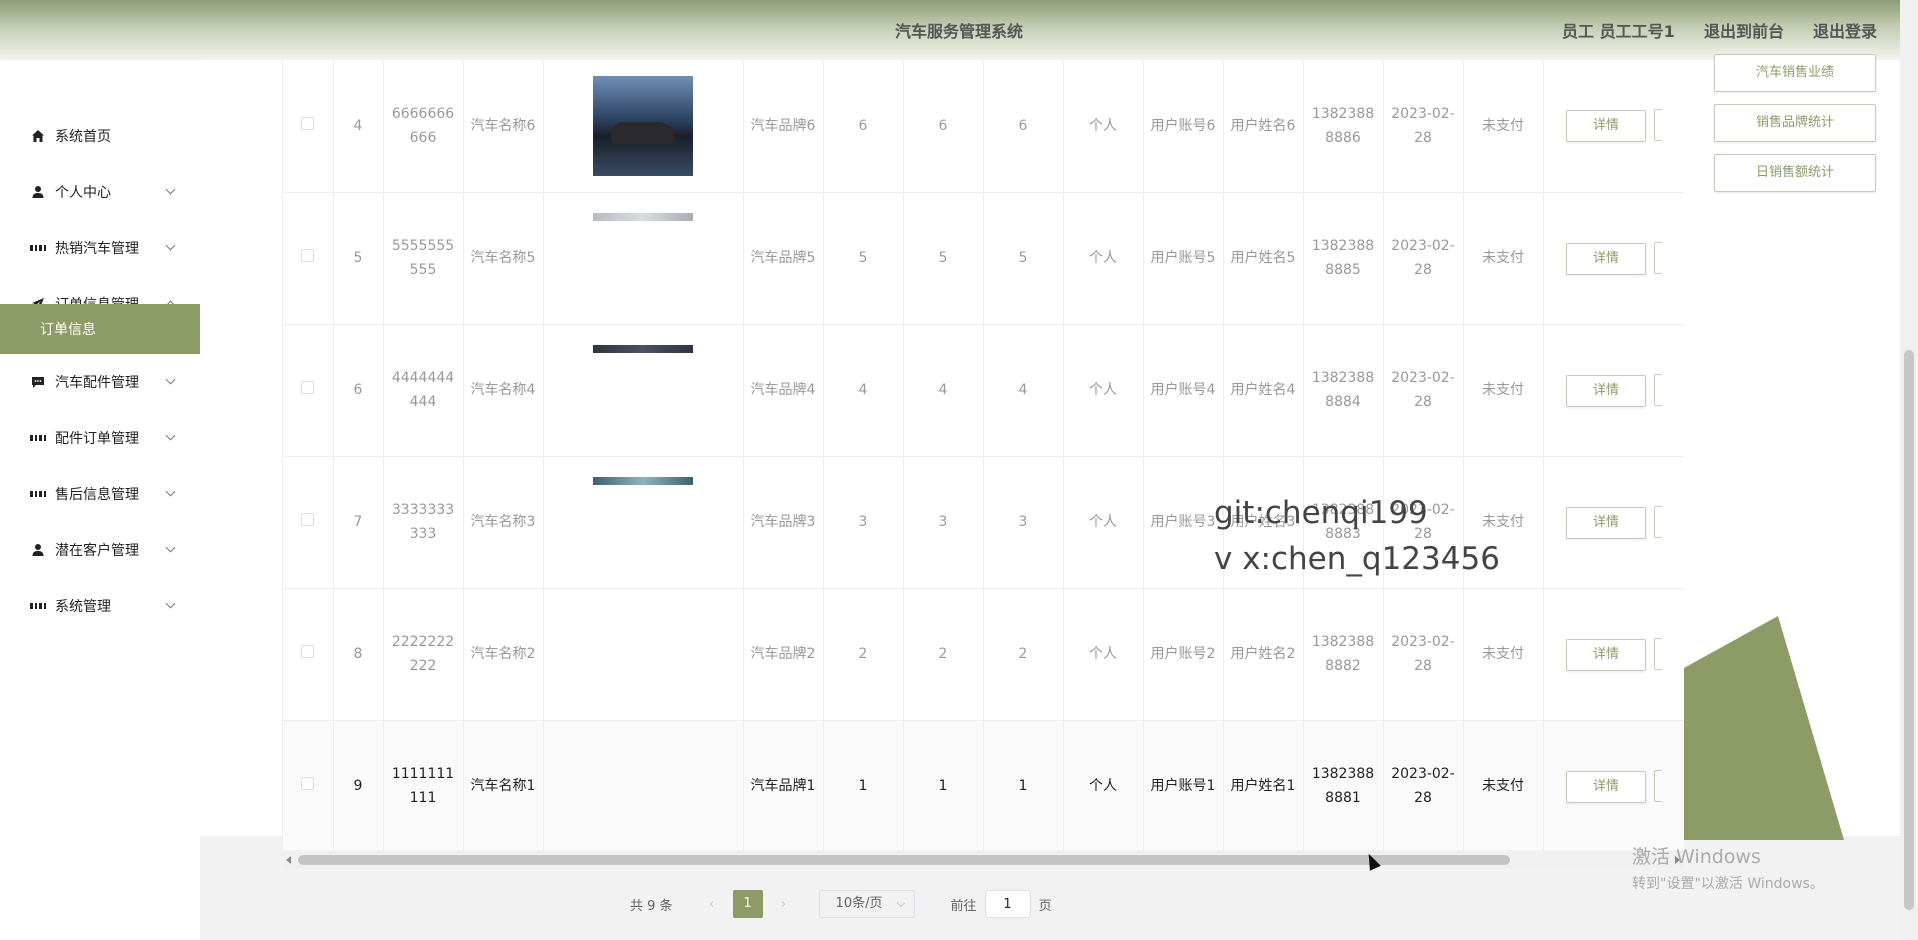  Describe the element at coordinates (859, 903) in the screenshot. I see `page-size-value: 10条/页` at that location.